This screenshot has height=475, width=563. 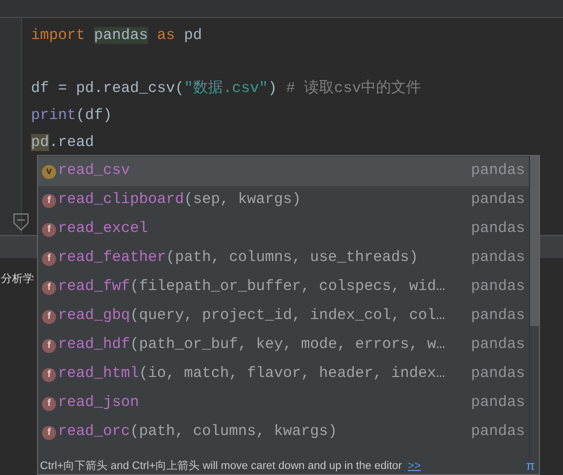 I want to click on completion-item: f read_fwf(filepath_or_buffer, colspecs, wid… pandas, so click(x=283, y=287).